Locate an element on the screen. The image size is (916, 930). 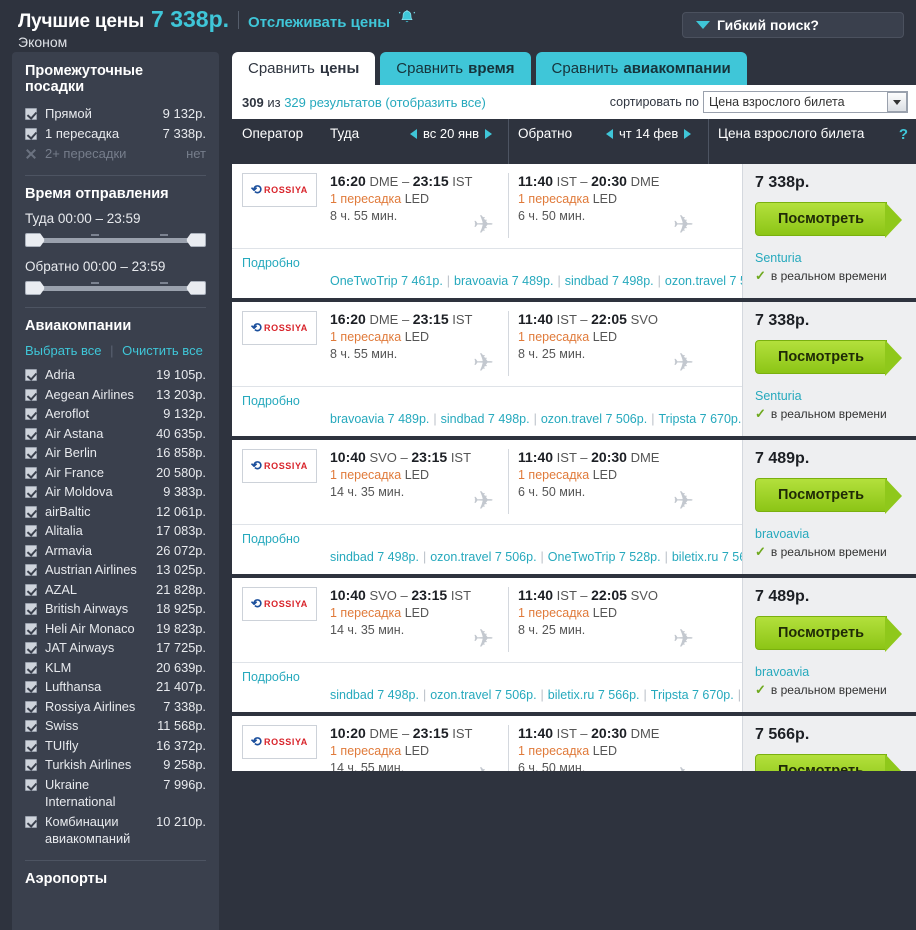
airline-filter-row: Air Moldova 9 383р. is located at coordinates (115, 492).